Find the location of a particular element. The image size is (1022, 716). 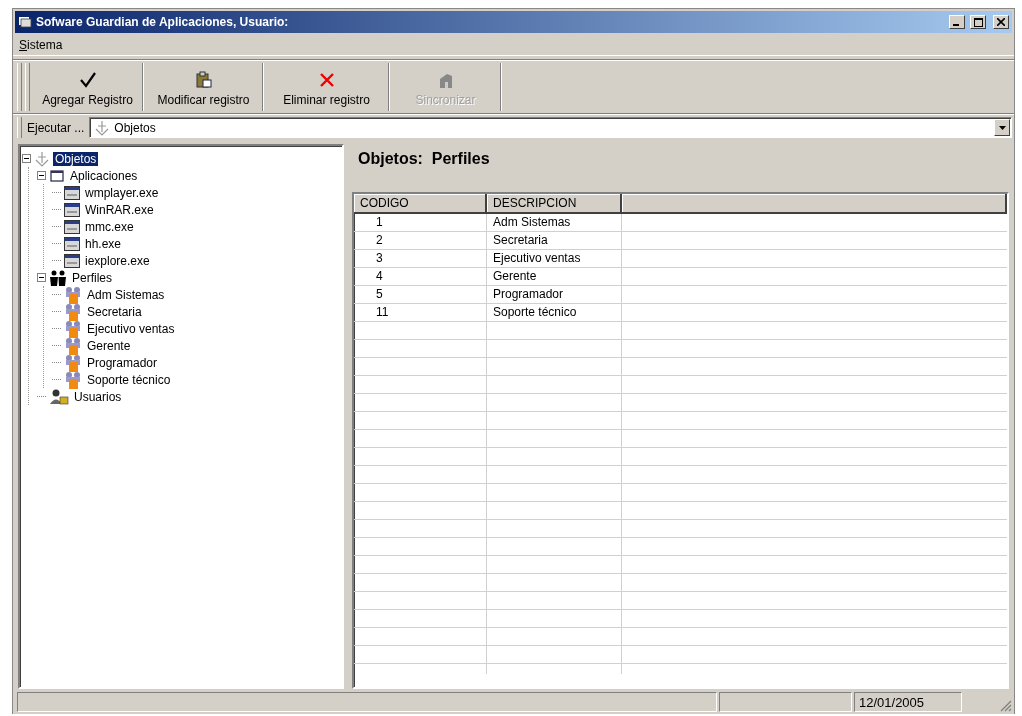

caret-icon is located at coordinates (1002, 127).